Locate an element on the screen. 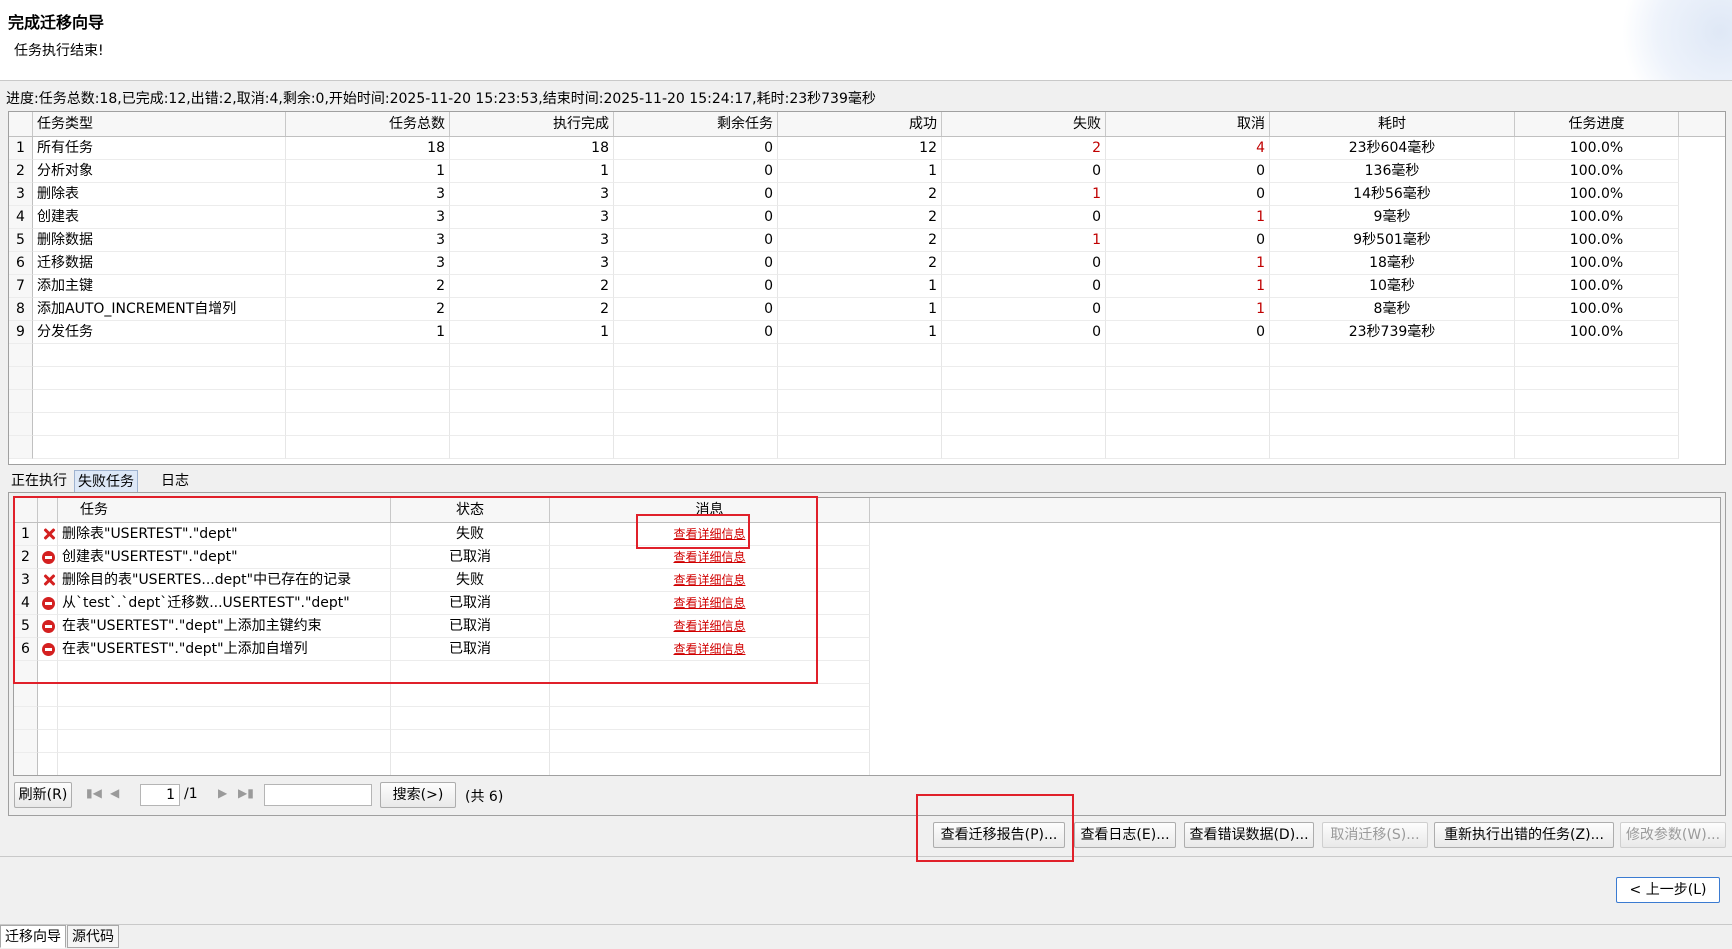 The width and height of the screenshot is (1732, 949). summary-header-cell: 耗时 is located at coordinates (1392, 124).